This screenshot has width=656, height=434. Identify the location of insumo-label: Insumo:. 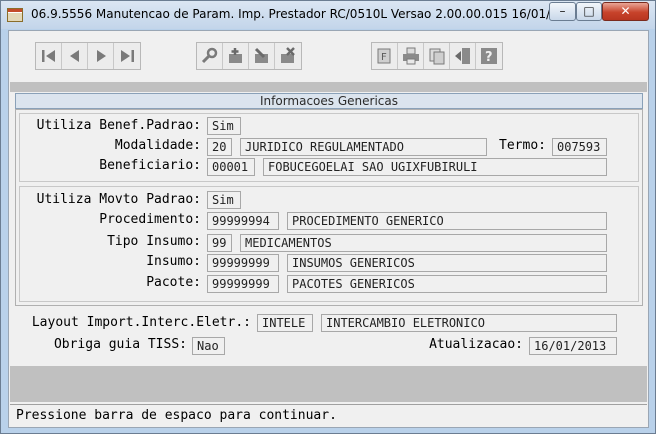
(173, 261).